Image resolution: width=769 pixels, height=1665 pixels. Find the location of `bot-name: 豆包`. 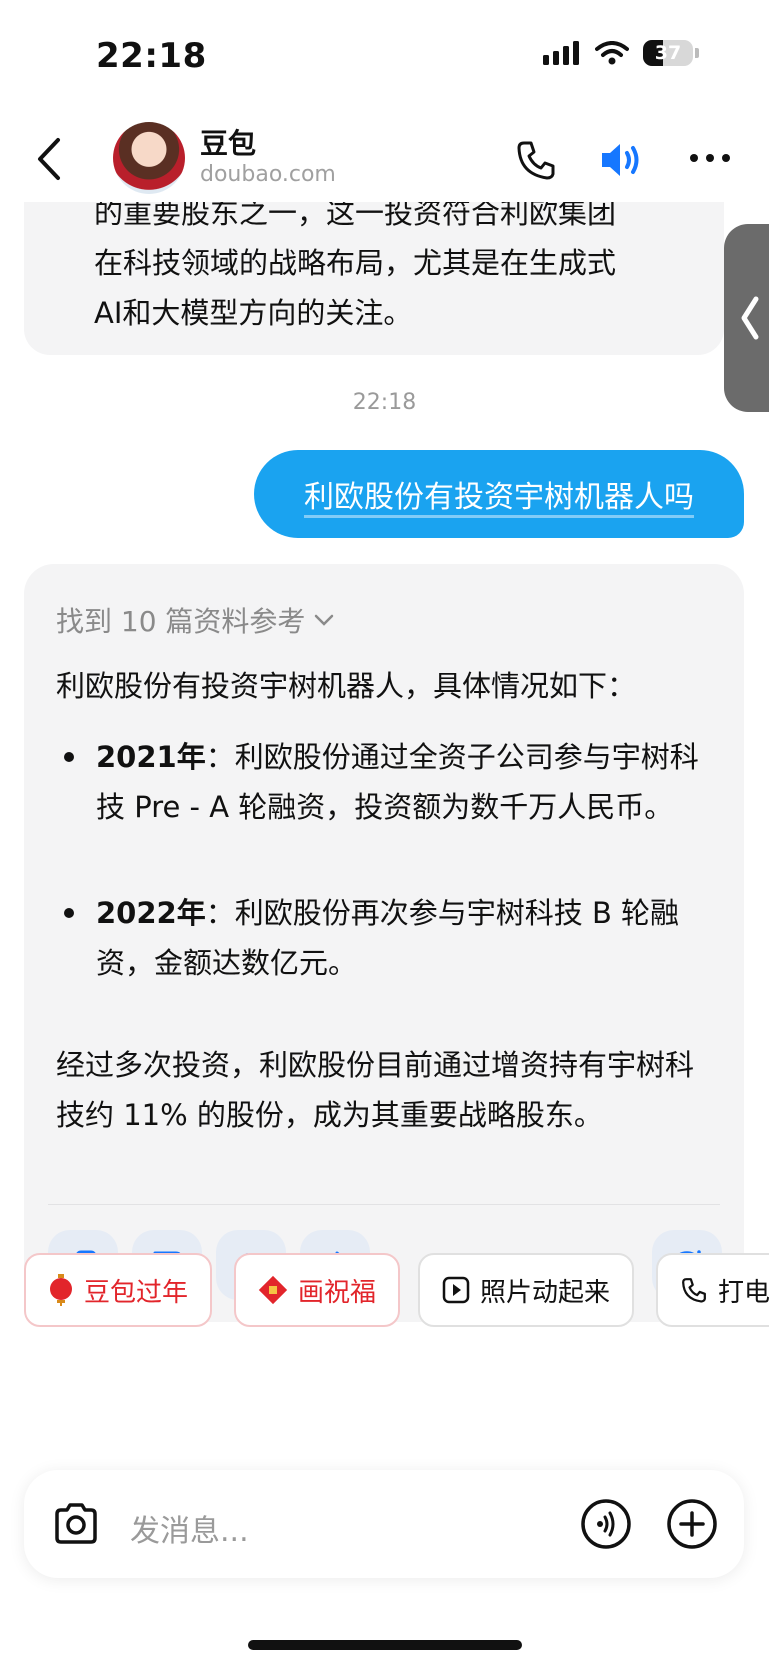

bot-name: 豆包 is located at coordinates (228, 143).